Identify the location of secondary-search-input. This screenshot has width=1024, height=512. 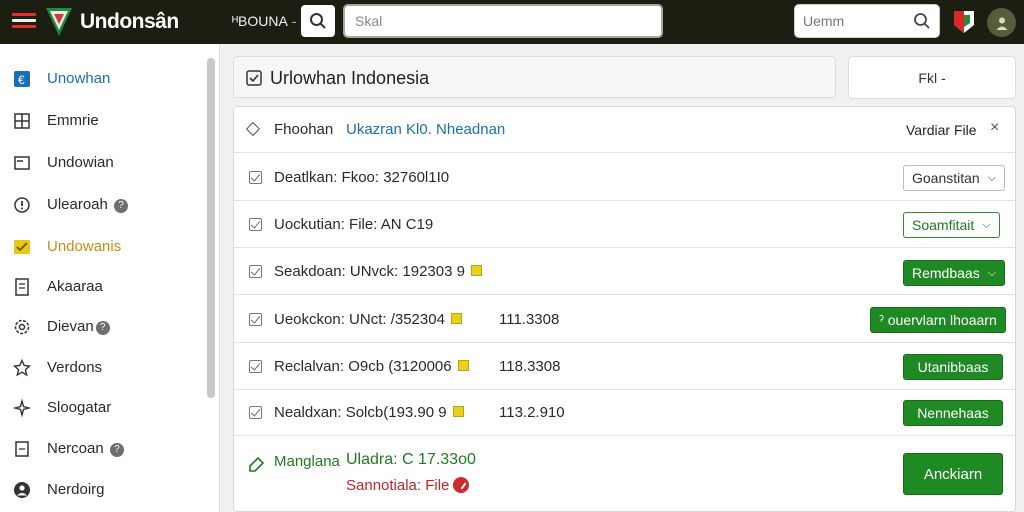
(850, 21).